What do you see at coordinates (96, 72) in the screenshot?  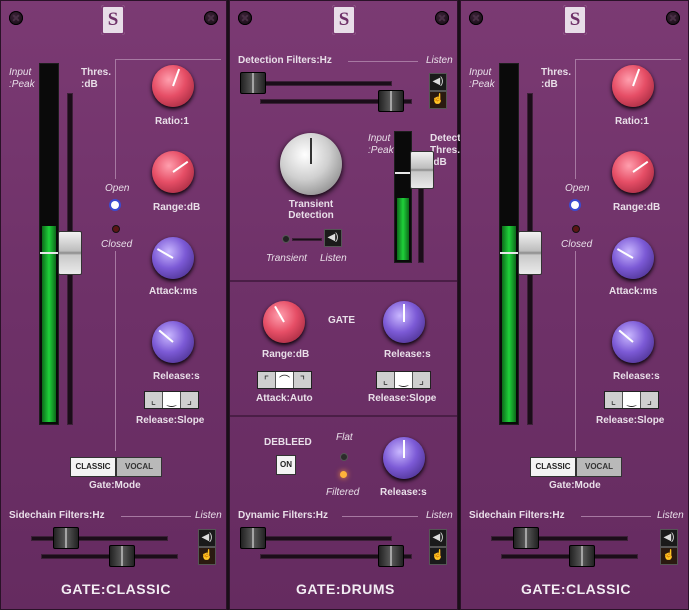 I see `thres-label: Thres.` at bounding box center [96, 72].